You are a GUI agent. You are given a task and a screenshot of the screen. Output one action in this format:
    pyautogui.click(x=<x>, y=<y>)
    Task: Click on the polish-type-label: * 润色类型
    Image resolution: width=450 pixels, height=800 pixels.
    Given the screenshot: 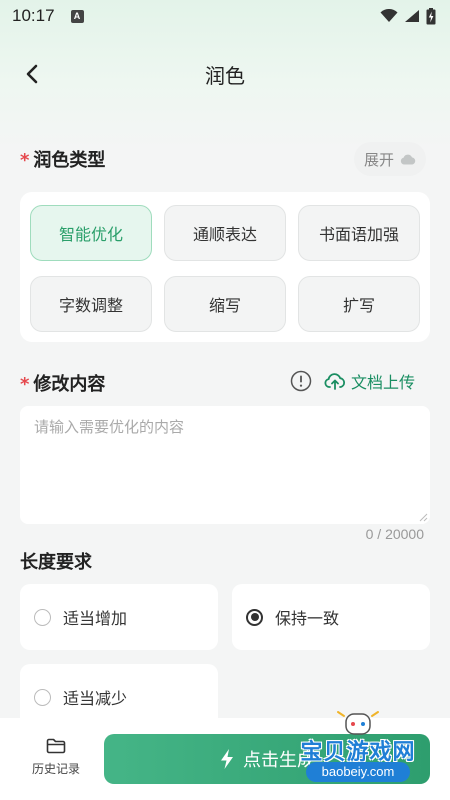 What is the action you would take?
    pyautogui.click(x=62, y=159)
    